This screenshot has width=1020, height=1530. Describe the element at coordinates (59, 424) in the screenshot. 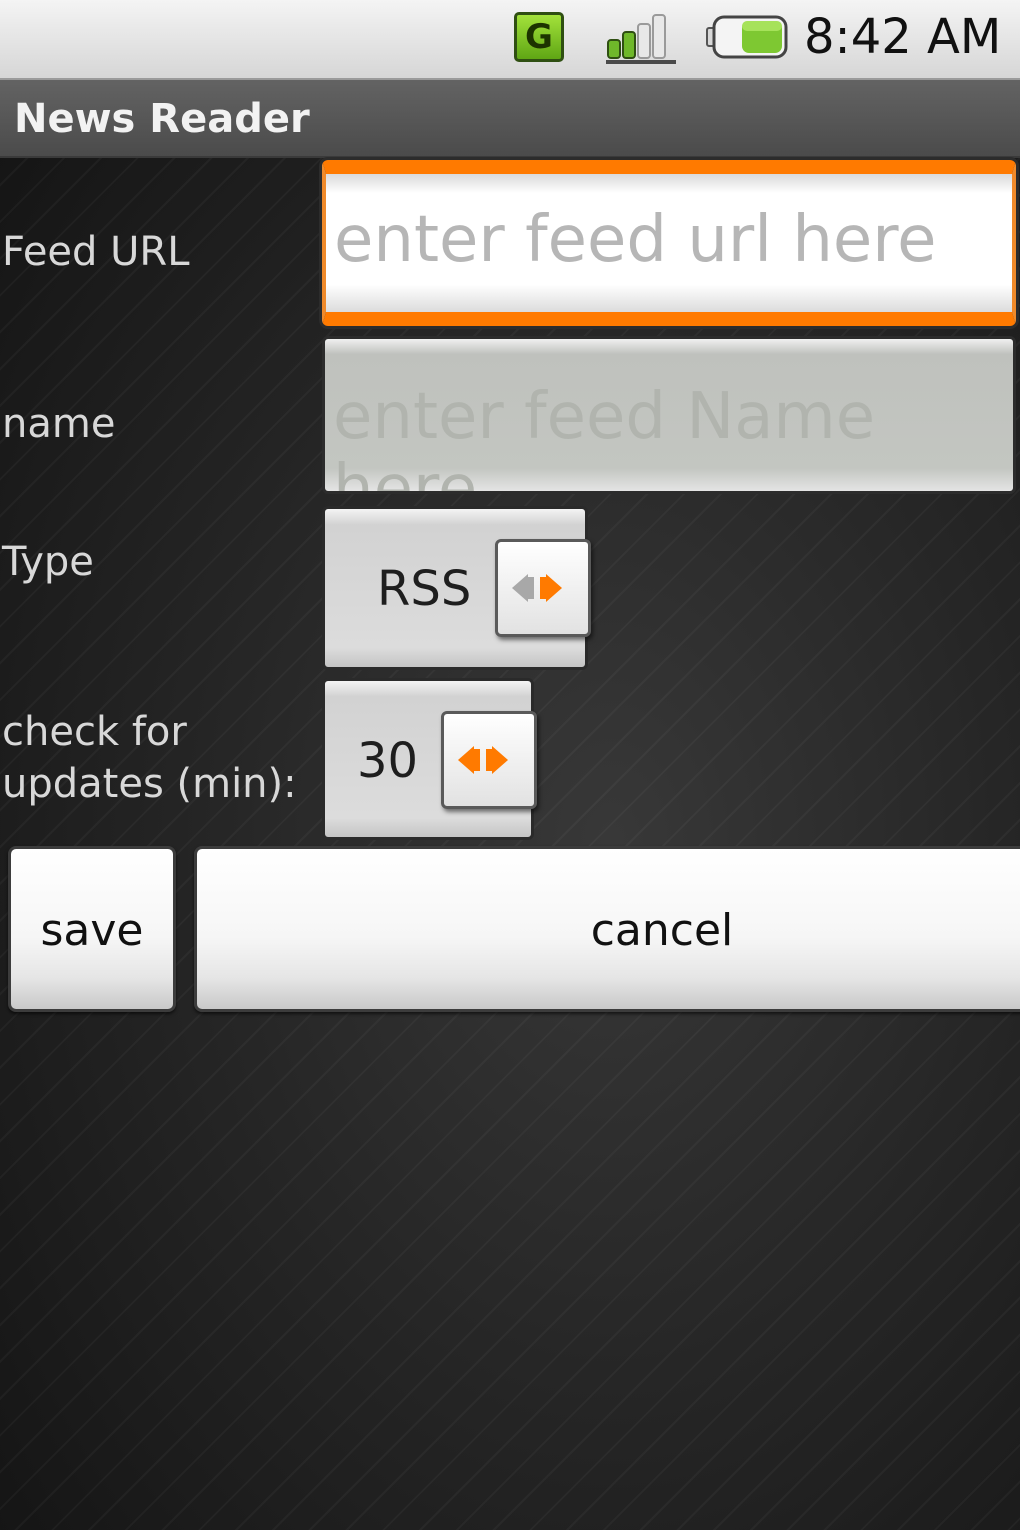

I see `feed-name-label: name` at that location.